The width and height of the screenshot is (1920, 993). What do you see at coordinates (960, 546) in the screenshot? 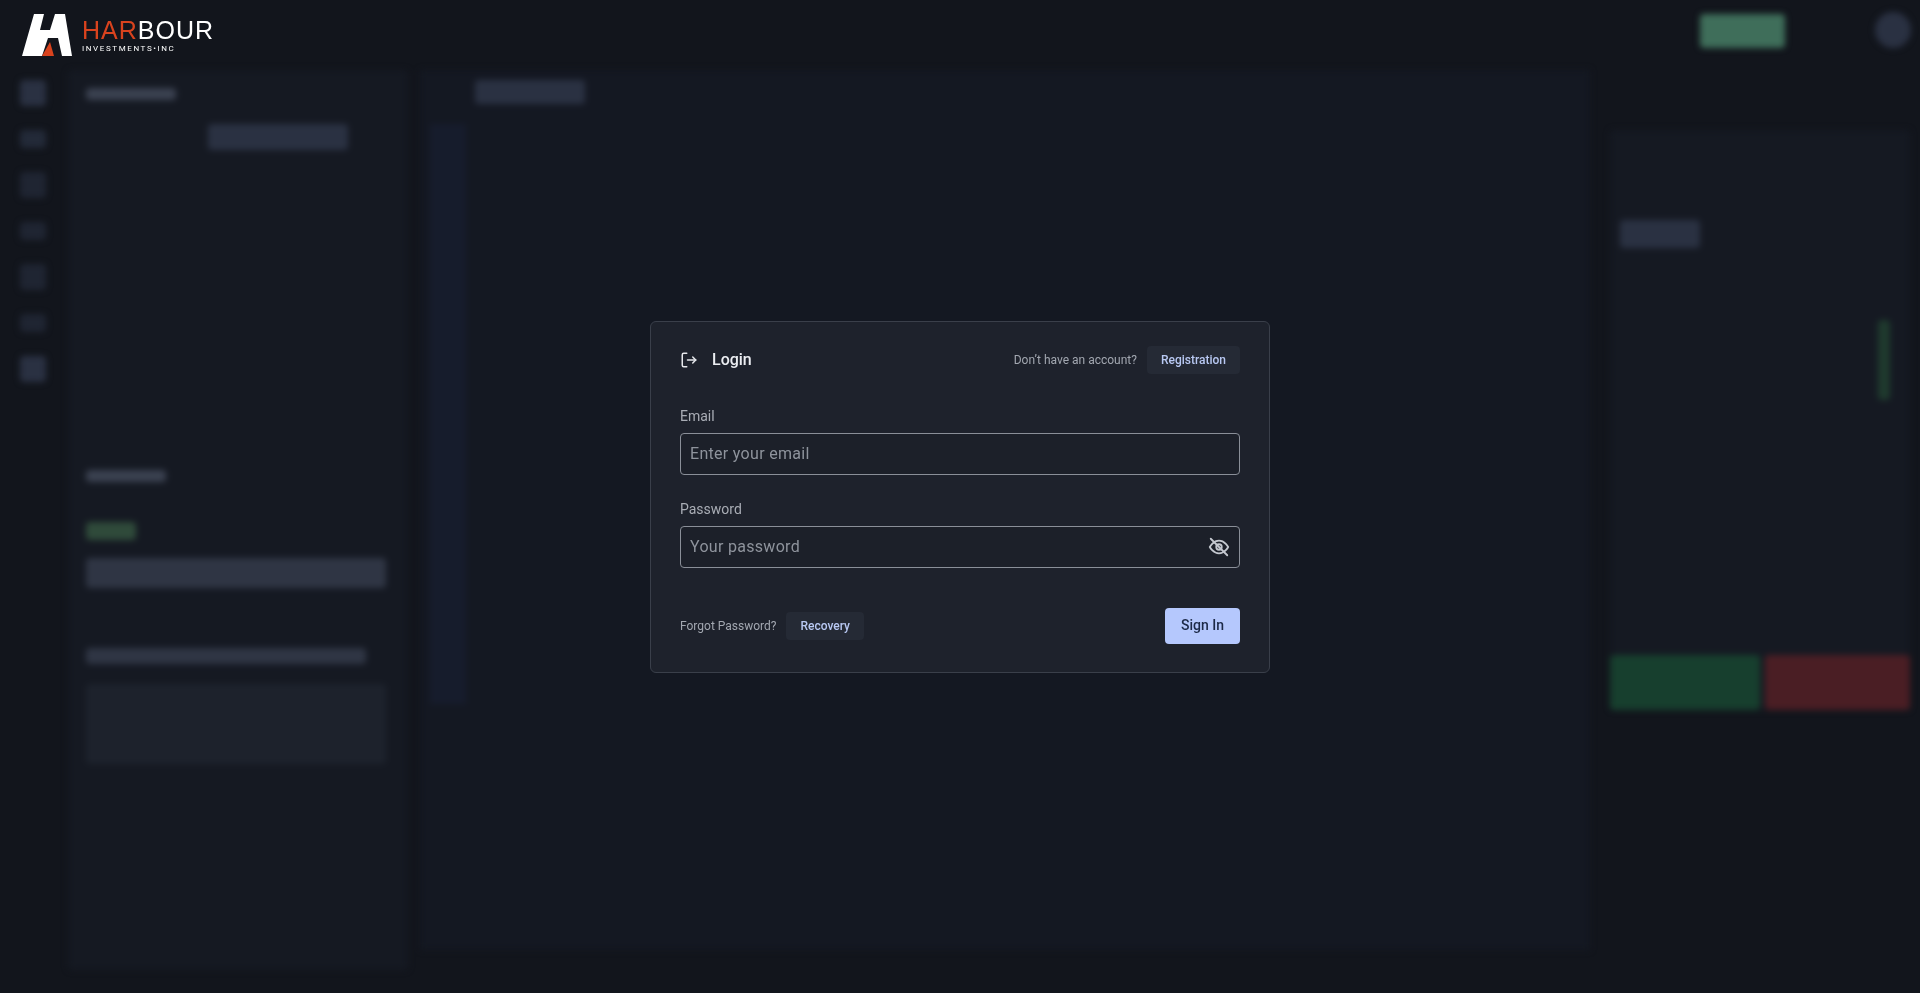
I see `password-field: Your password` at bounding box center [960, 546].